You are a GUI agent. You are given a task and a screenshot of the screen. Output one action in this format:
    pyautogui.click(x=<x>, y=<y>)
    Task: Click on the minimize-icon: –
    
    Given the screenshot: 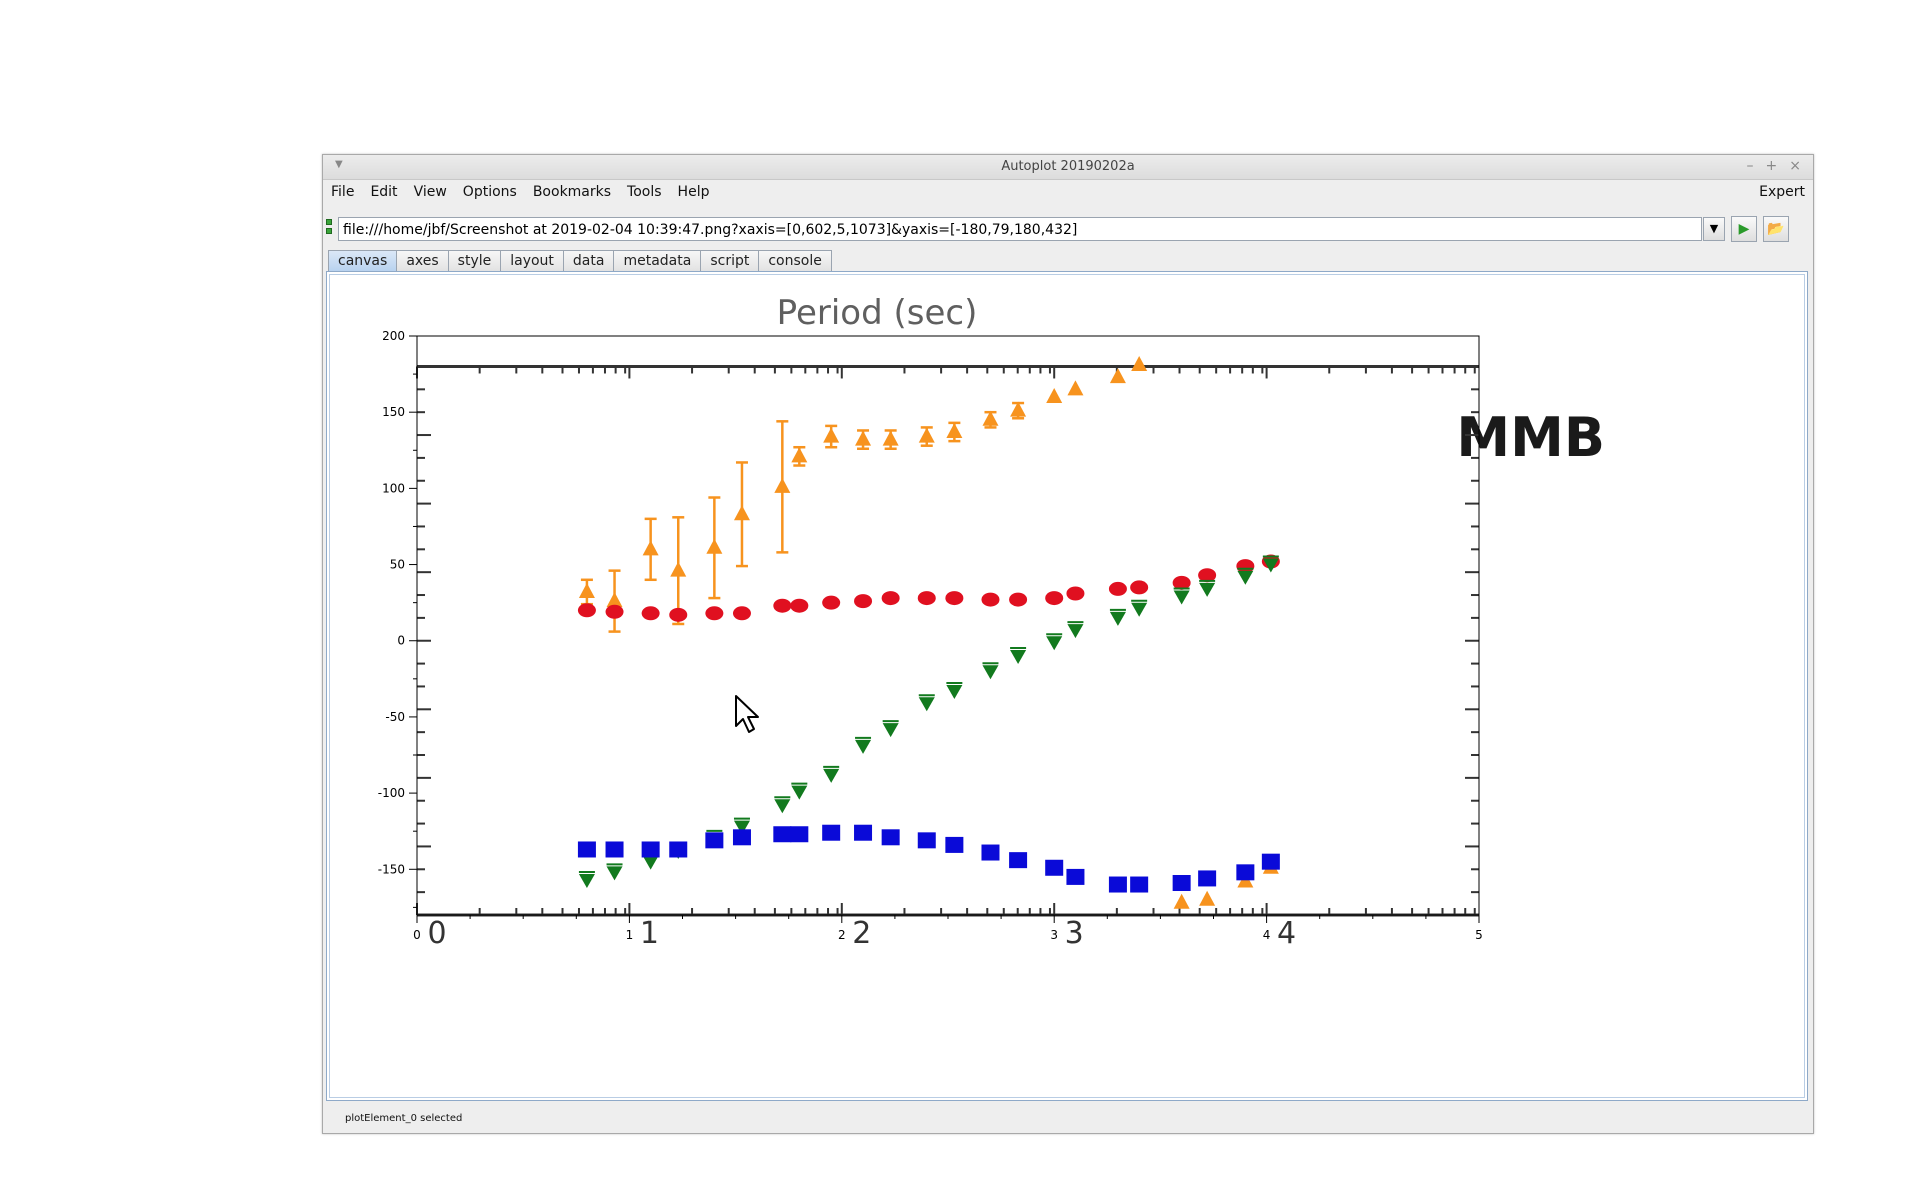 What is the action you would take?
    pyautogui.click(x=1750, y=166)
    